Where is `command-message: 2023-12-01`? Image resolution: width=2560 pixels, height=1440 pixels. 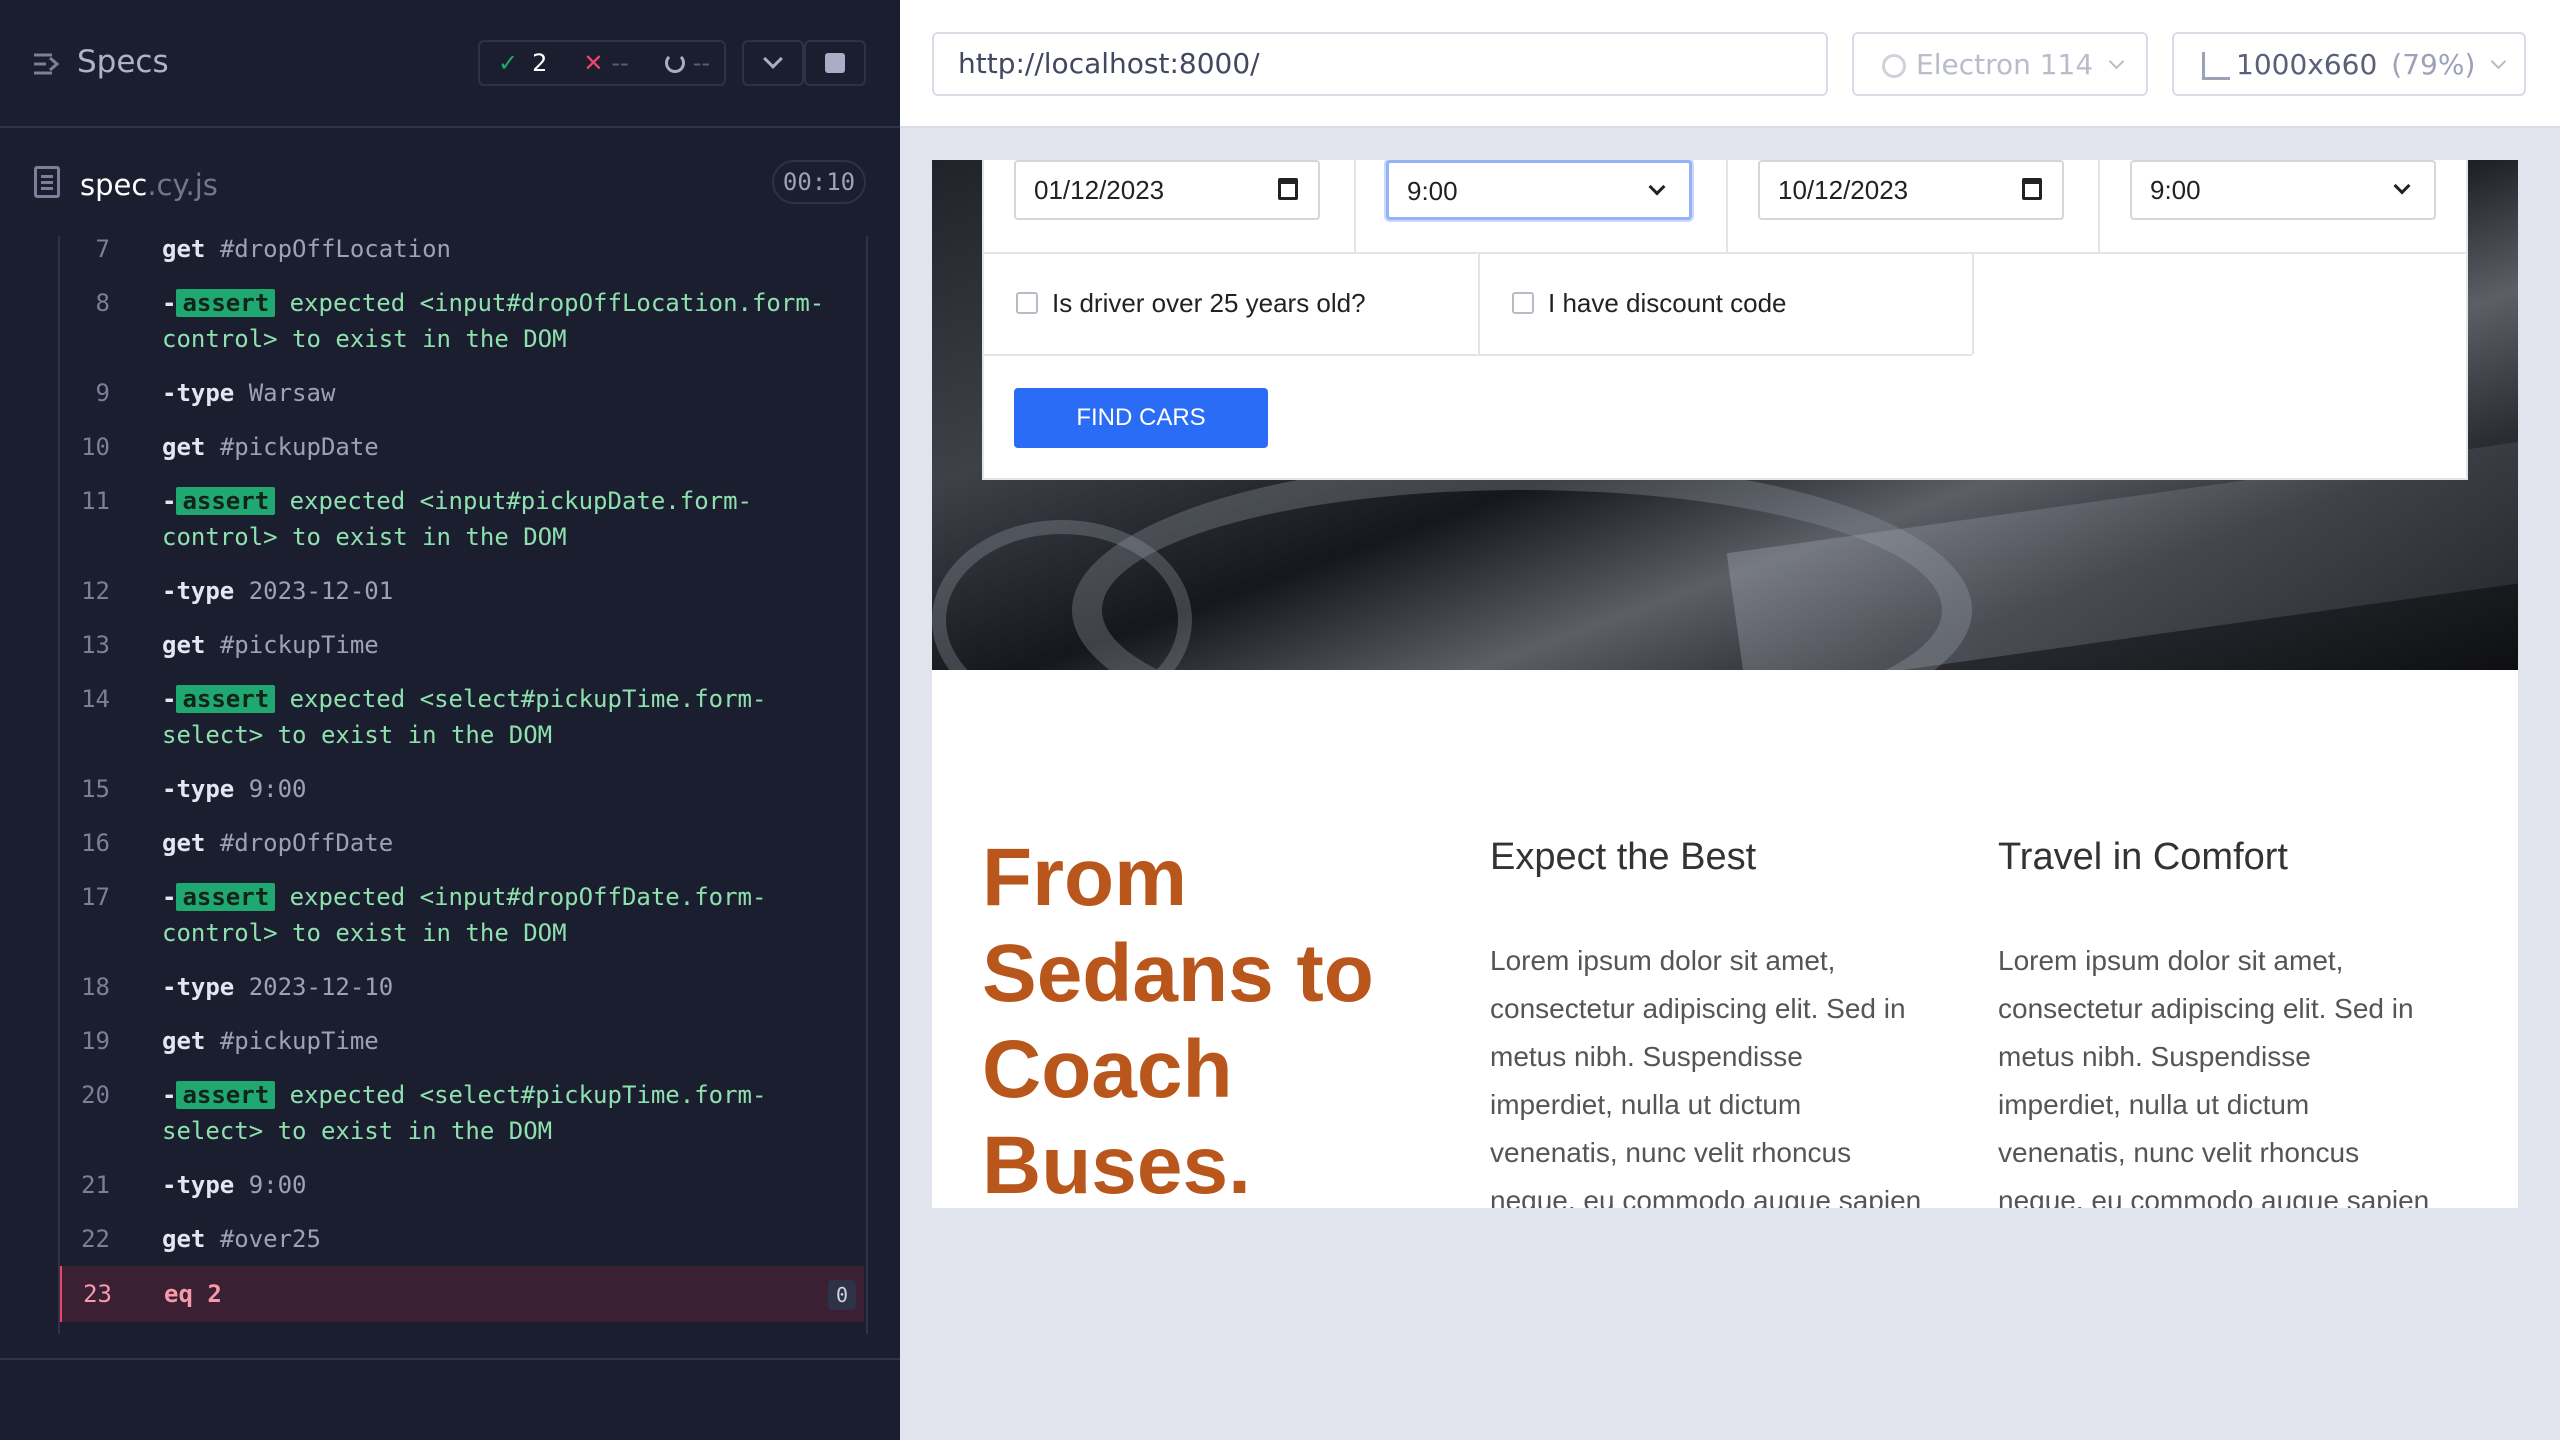
command-message: 2023-12-01 is located at coordinates (321, 591).